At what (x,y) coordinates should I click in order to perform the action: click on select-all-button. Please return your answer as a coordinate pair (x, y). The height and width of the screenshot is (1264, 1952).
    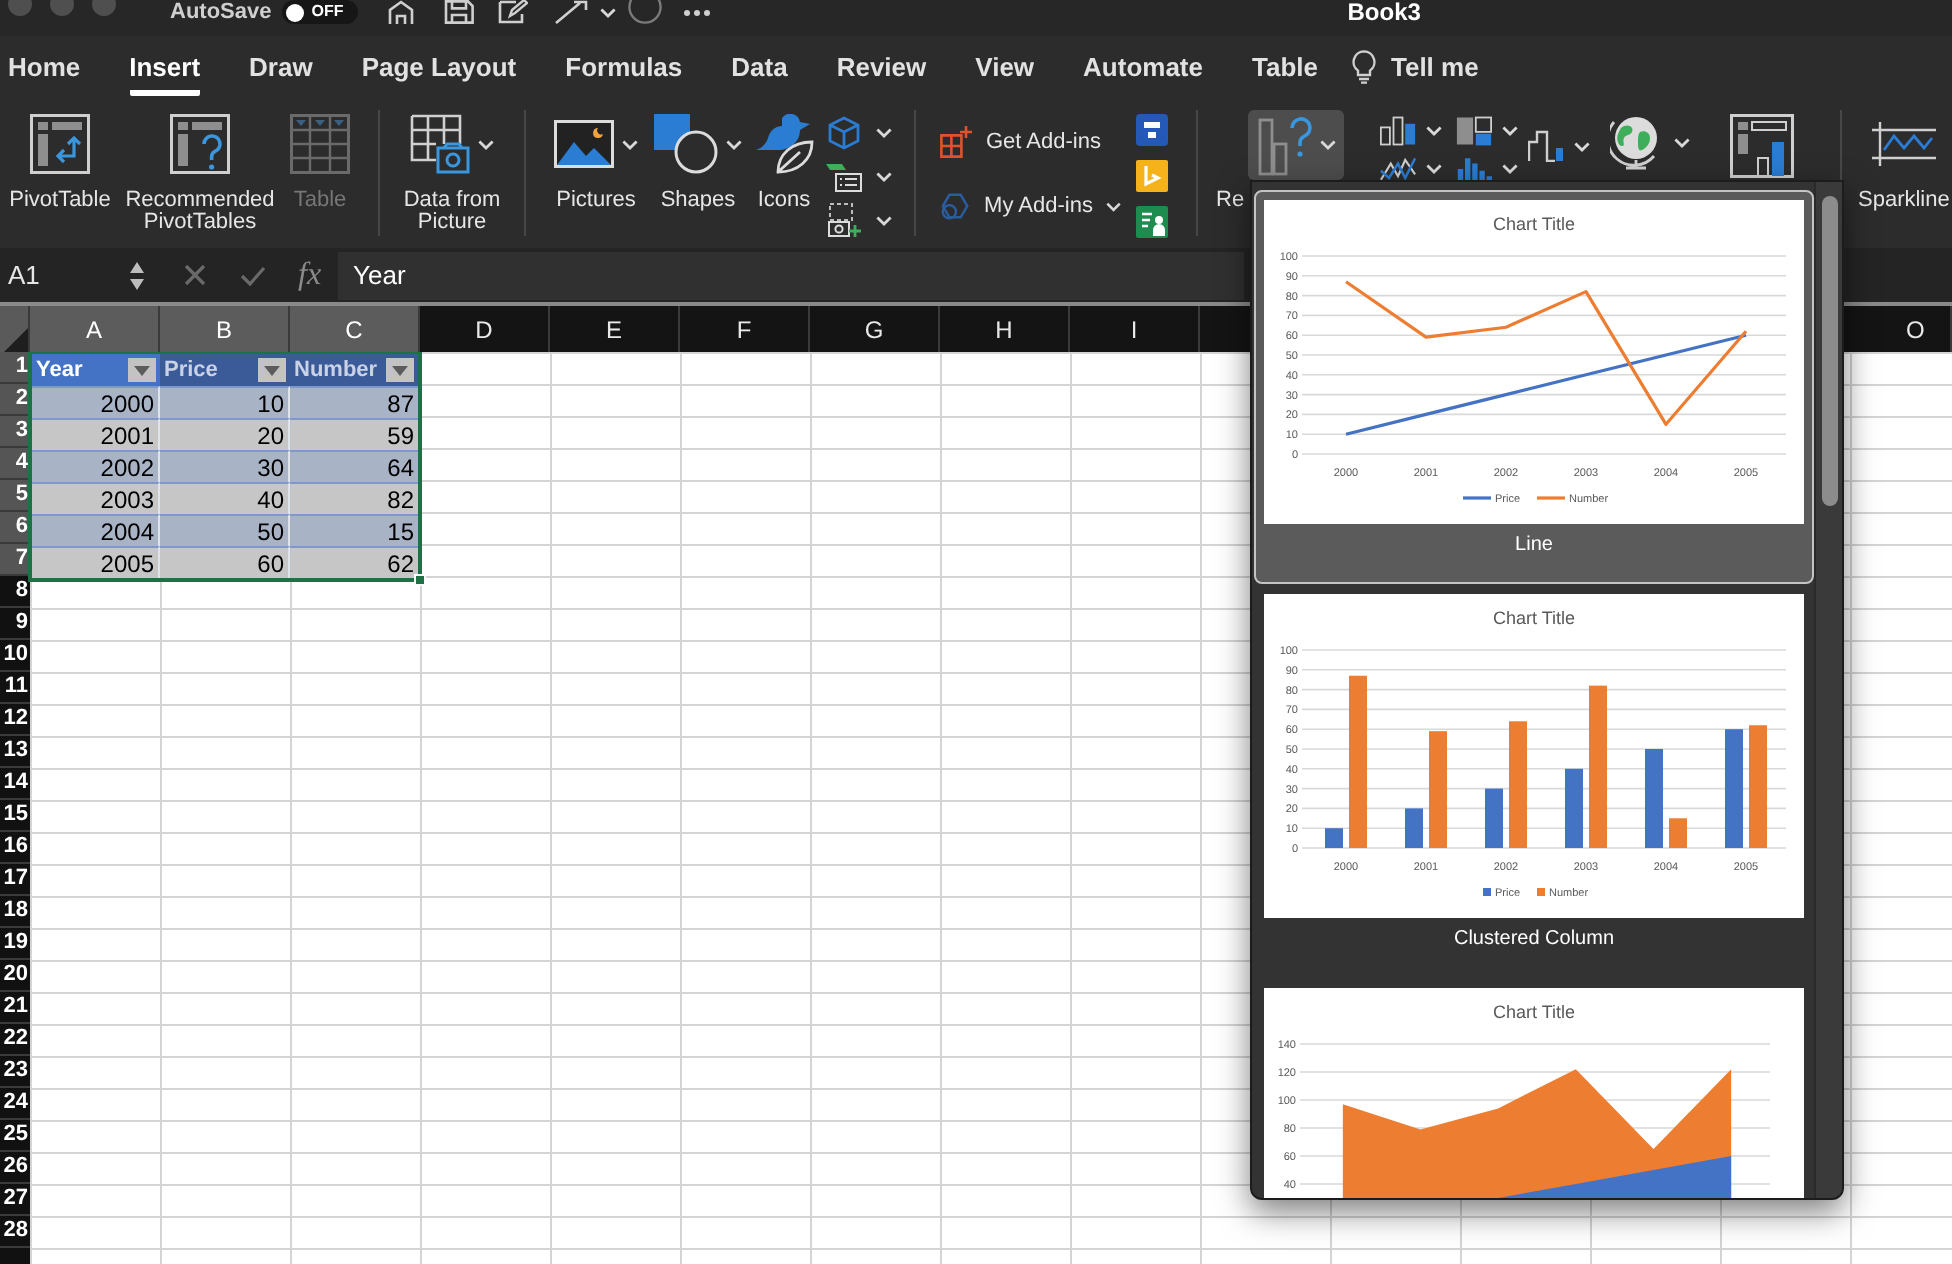
    Looking at the image, I should click on (15, 329).